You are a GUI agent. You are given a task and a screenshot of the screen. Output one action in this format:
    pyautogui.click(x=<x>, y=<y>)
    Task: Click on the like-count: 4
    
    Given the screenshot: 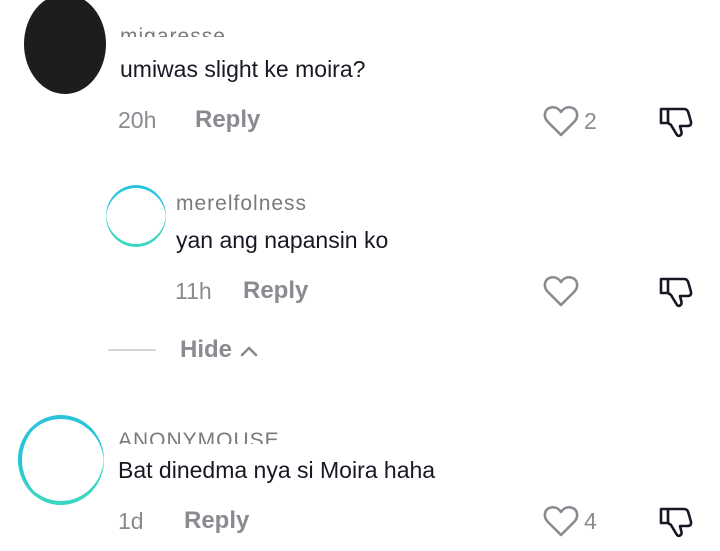 What is the action you would take?
    pyautogui.click(x=590, y=521)
    